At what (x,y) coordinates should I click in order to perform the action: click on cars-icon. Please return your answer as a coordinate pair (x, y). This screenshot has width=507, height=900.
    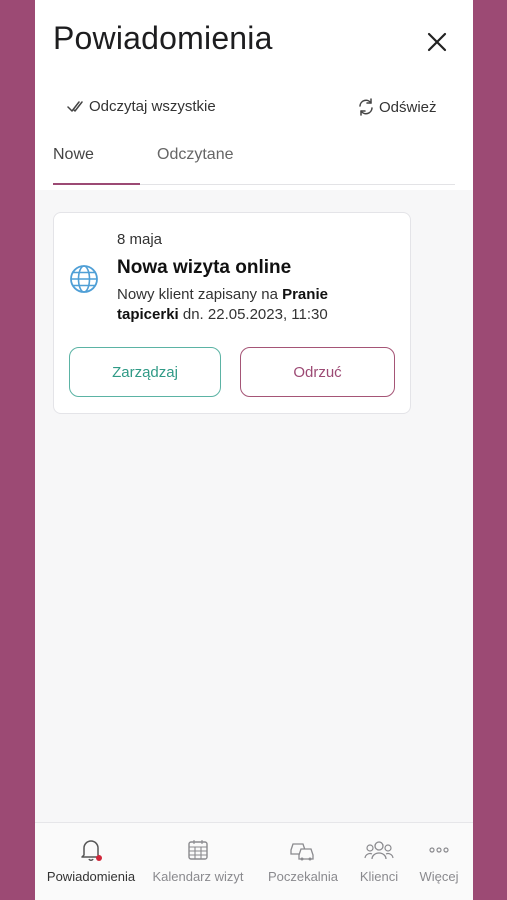
    Looking at the image, I should click on (302, 852).